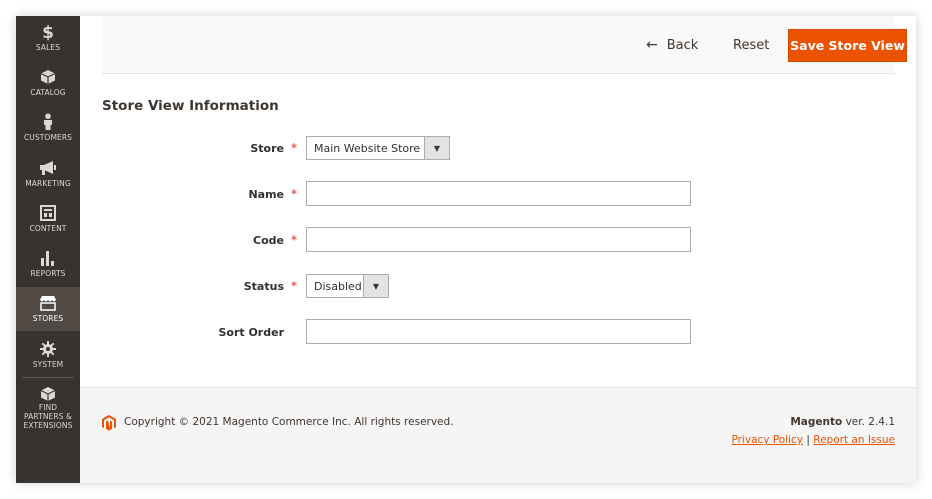 This screenshot has width=932, height=499. I want to click on code-field, so click(498, 239).